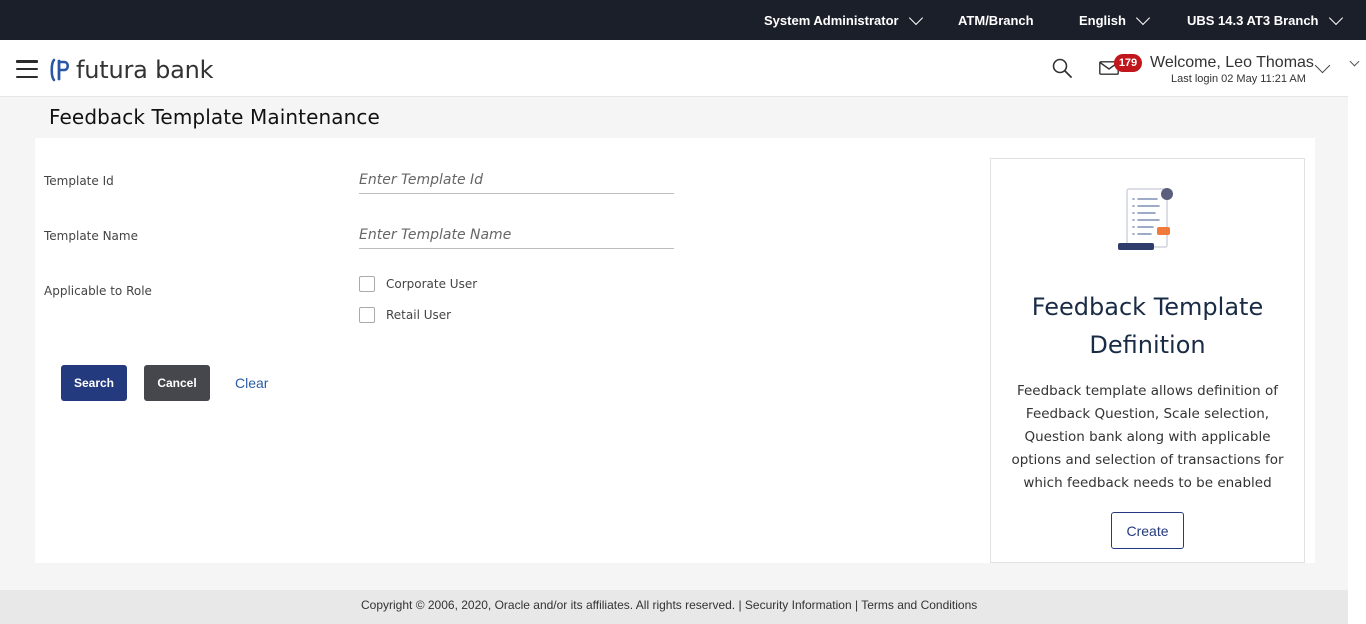  I want to click on clear-link: Clear, so click(251, 383).